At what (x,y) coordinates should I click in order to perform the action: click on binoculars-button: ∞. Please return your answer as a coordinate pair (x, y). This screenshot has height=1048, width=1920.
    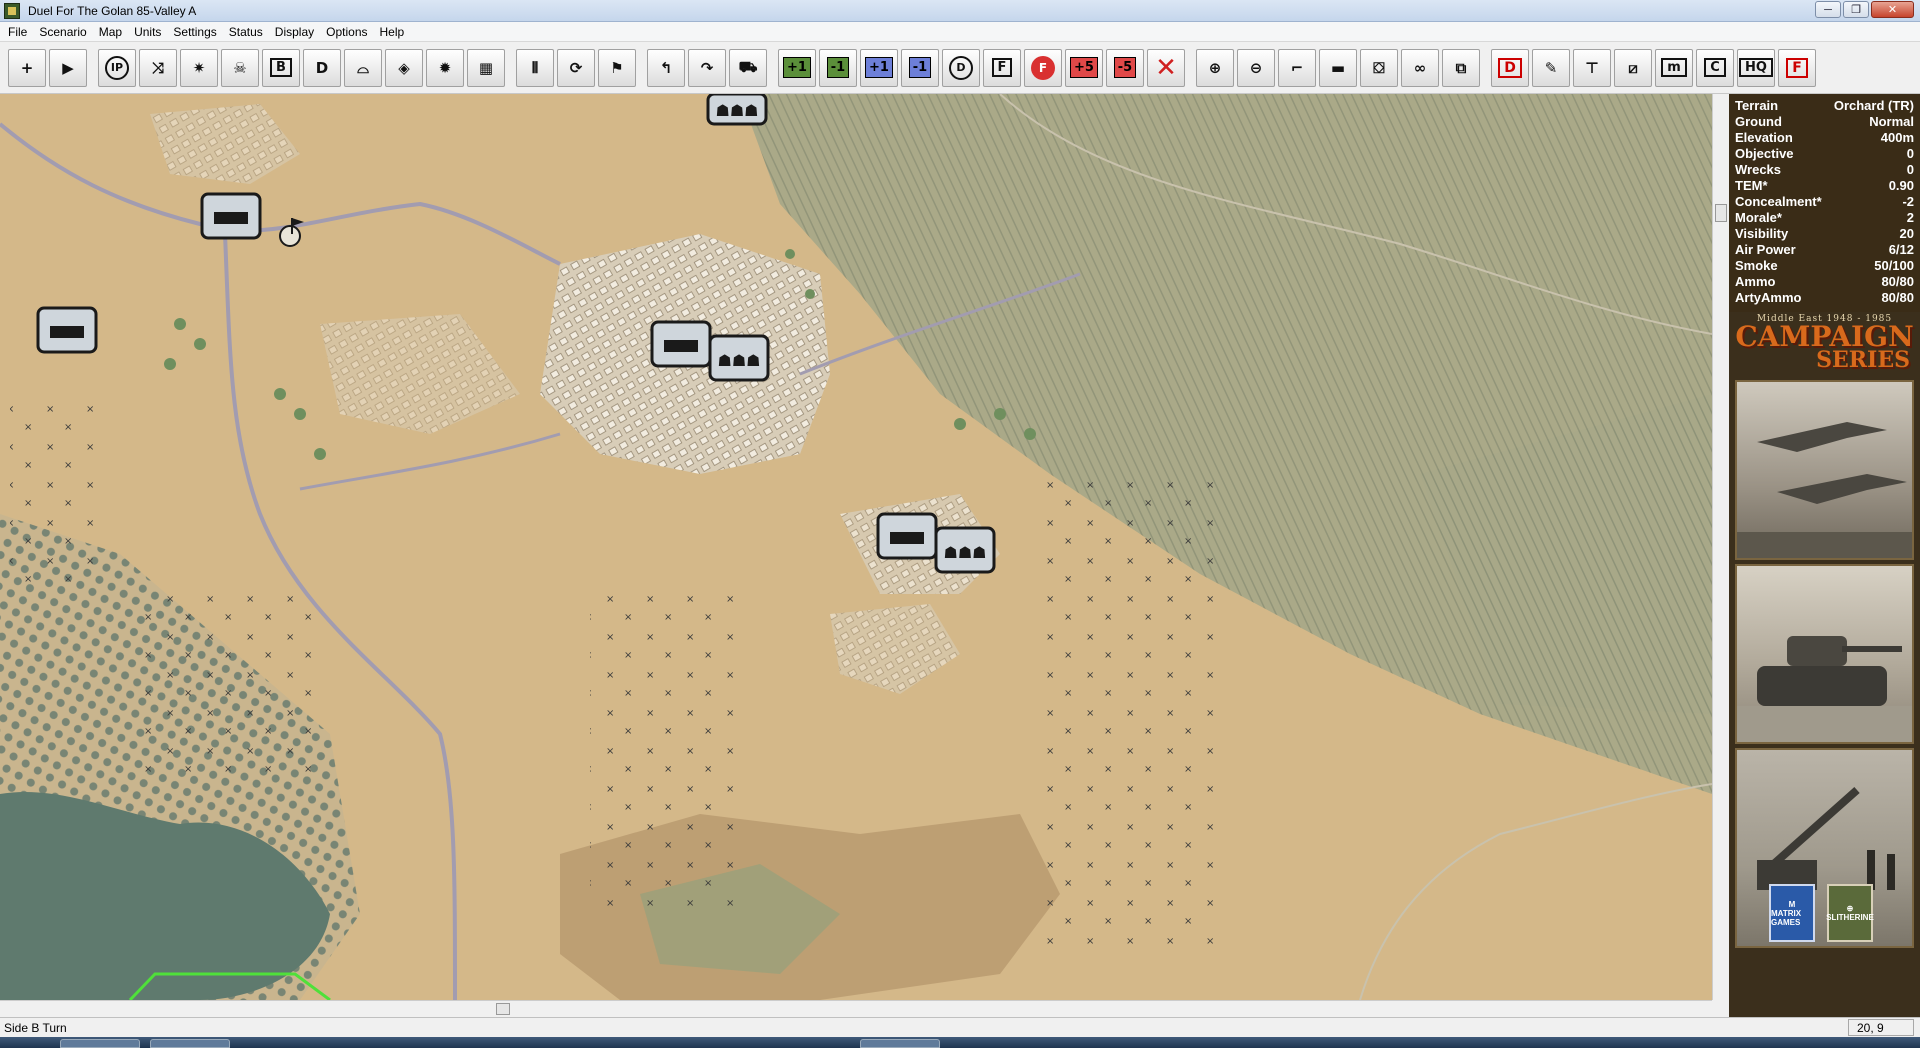
    Looking at the image, I should click on (1420, 67).